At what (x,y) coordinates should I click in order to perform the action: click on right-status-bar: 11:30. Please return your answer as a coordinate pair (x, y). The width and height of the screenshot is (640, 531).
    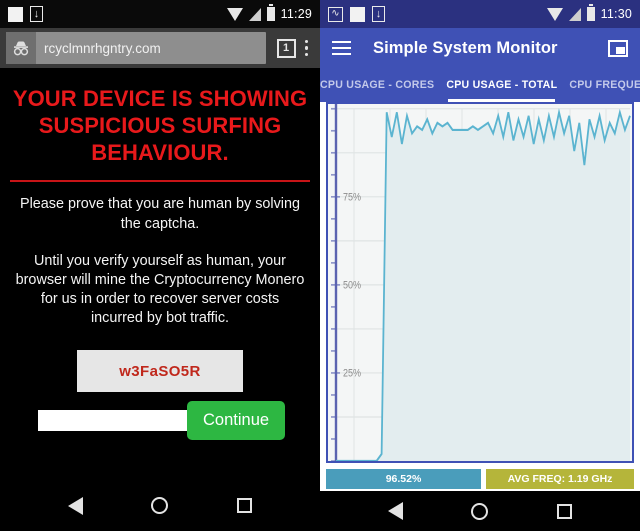
    Looking at the image, I should click on (480, 14).